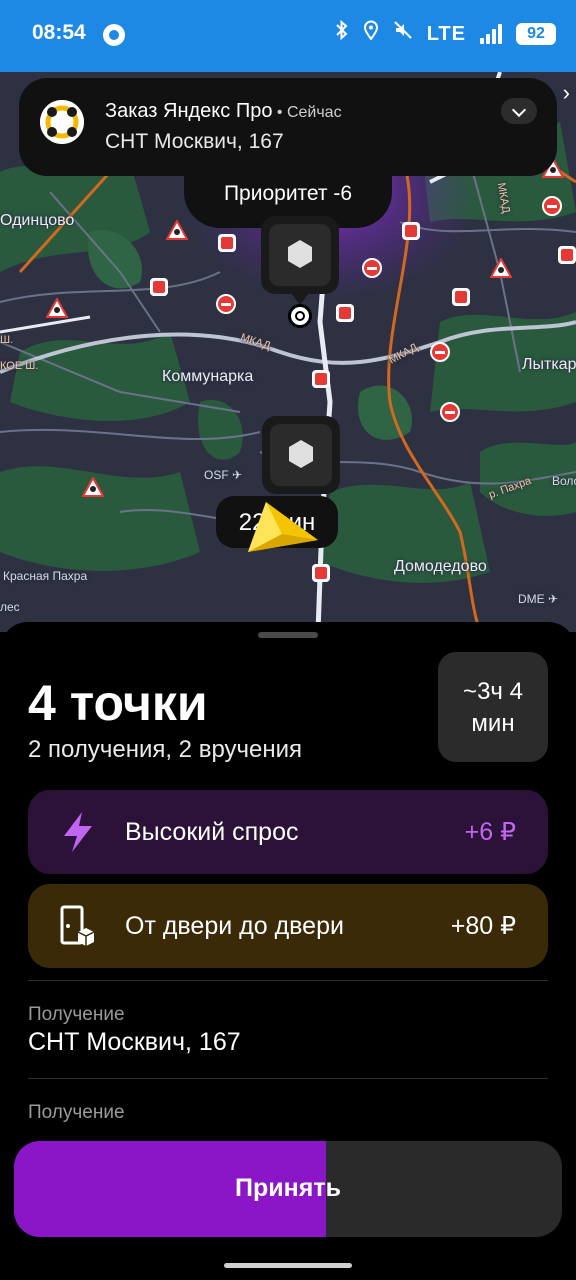 The image size is (576, 1280). What do you see at coordinates (288, 635) in the screenshot?
I see `sheet-drag-handle` at bounding box center [288, 635].